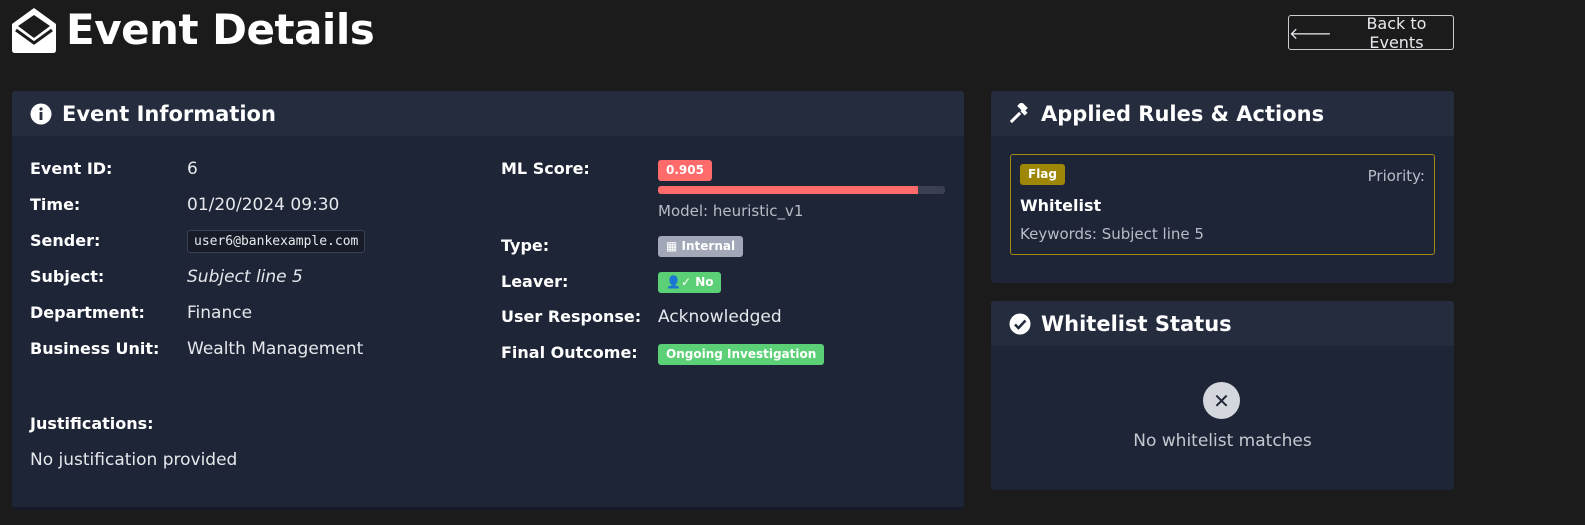 The width and height of the screenshot is (1585, 525). I want to click on envelope-open-icon, so click(34, 30).